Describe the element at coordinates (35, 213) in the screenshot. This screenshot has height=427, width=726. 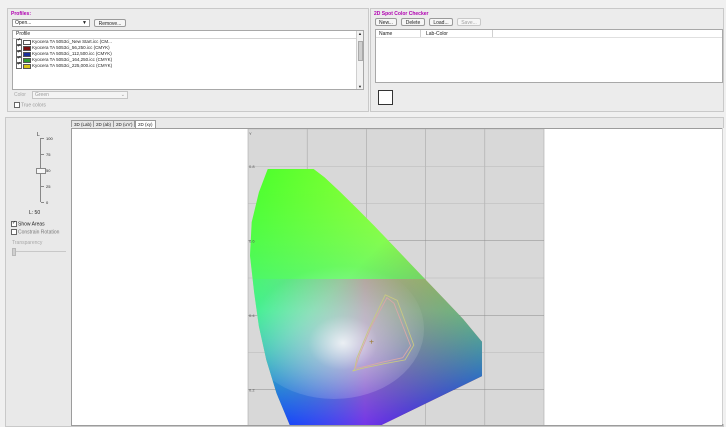
I see `lightness-value: L: 50` at that location.